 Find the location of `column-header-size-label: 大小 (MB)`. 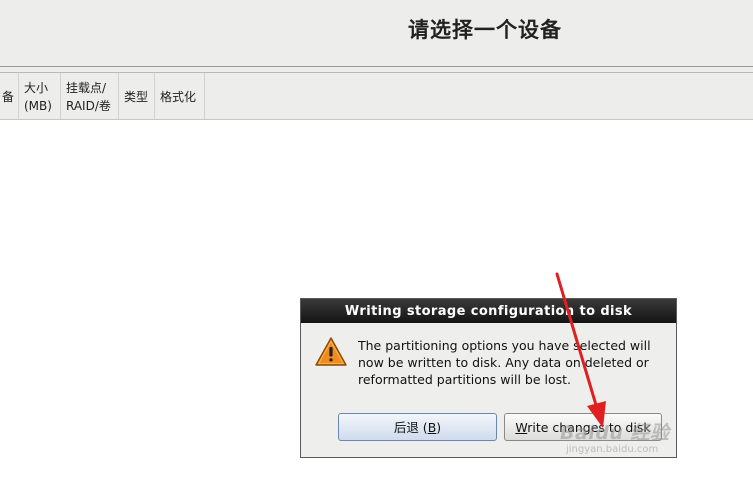

column-header-size-label: 大小 (MB) is located at coordinates (38, 97).